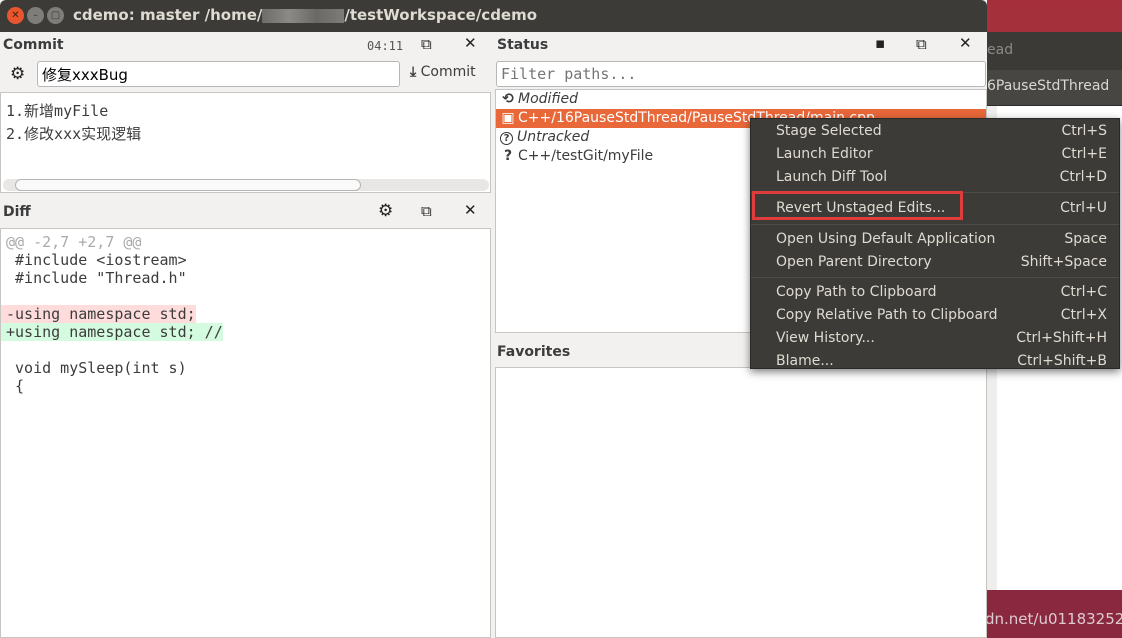 The height and width of the screenshot is (638, 1122). Describe the element at coordinates (935, 177) in the screenshot. I see `menu-item: Launch Diff Tool Ctrl+D` at that location.